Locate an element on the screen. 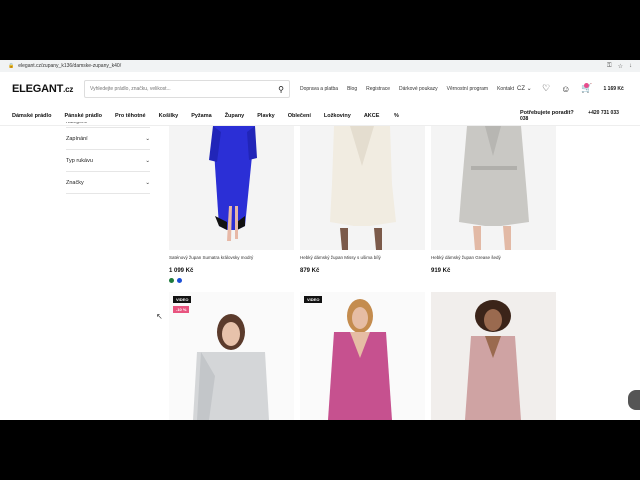 The image size is (640, 480). help-contact: Potřebujete poradit? +420 731 033 038 is located at coordinates (569, 115).